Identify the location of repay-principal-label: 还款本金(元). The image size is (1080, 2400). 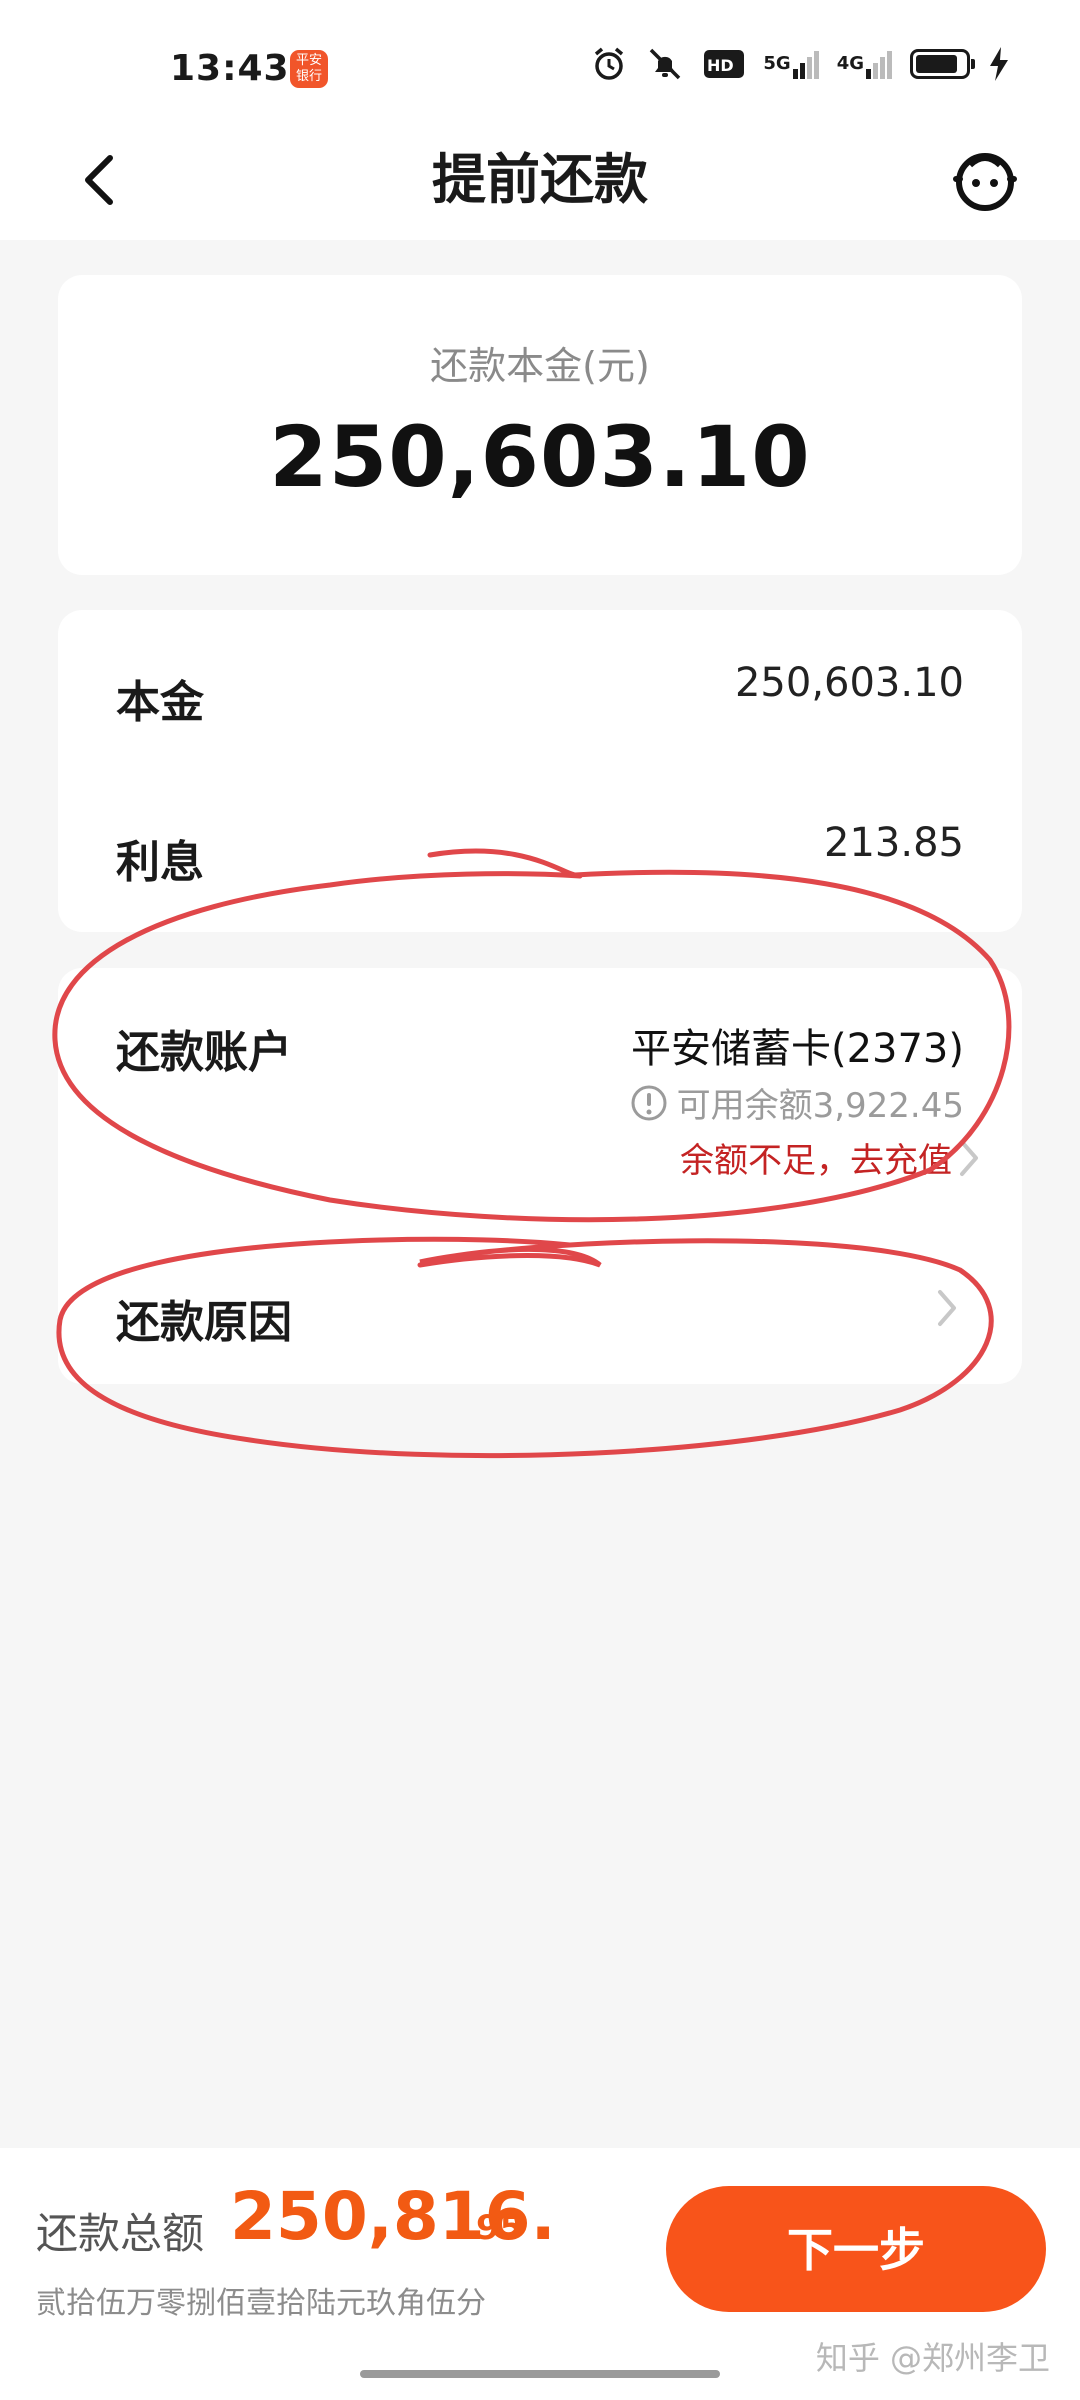
(540, 366).